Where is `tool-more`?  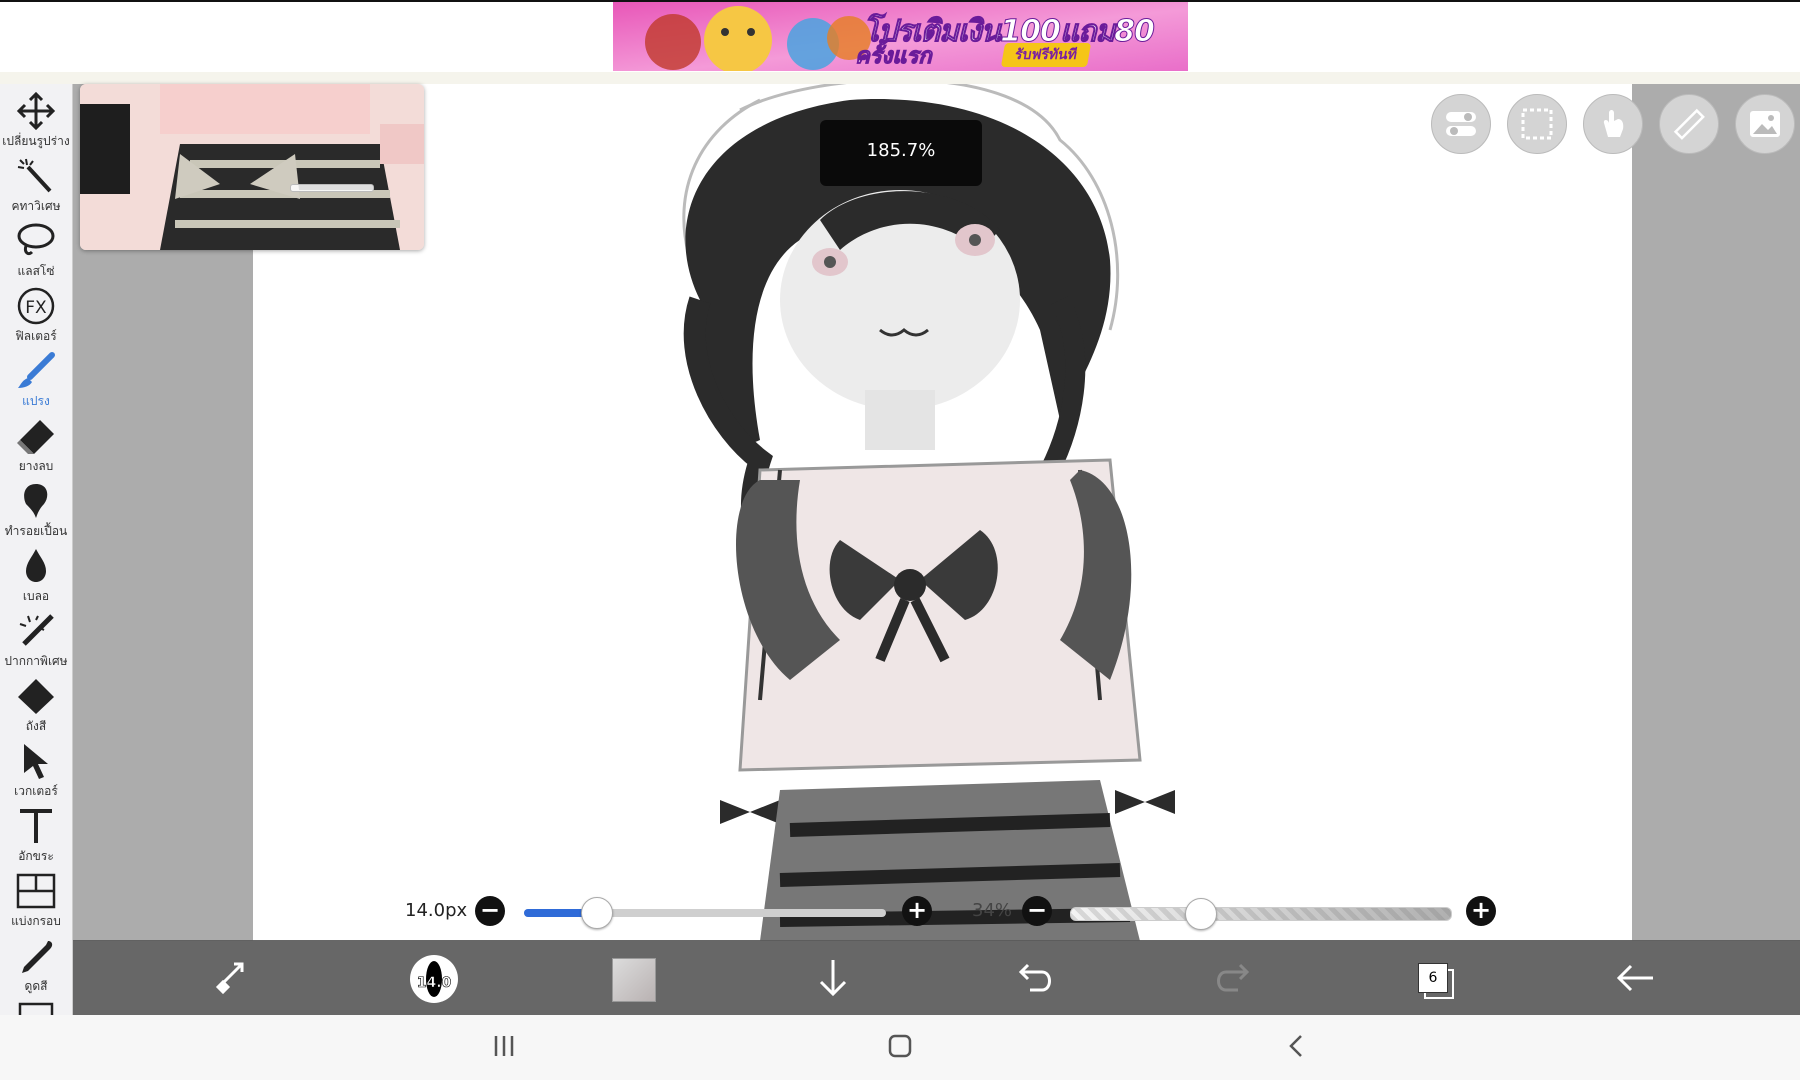 tool-more is located at coordinates (36, 1007).